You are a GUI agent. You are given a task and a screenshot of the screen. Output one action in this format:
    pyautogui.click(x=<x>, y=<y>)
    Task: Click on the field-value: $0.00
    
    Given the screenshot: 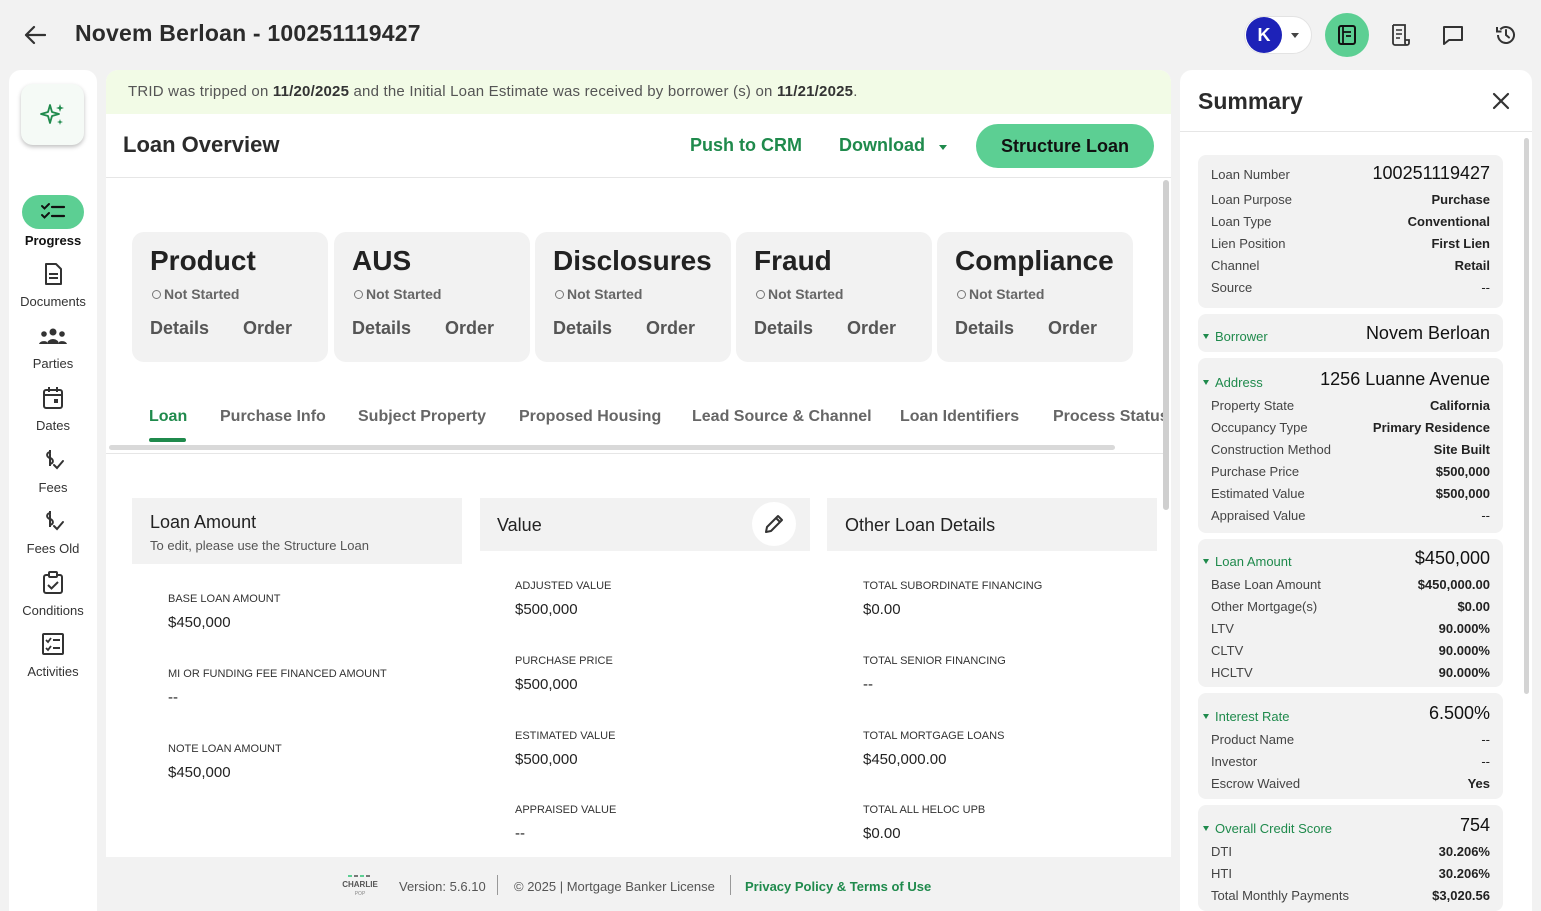 What is the action you would take?
    pyautogui.click(x=882, y=833)
    